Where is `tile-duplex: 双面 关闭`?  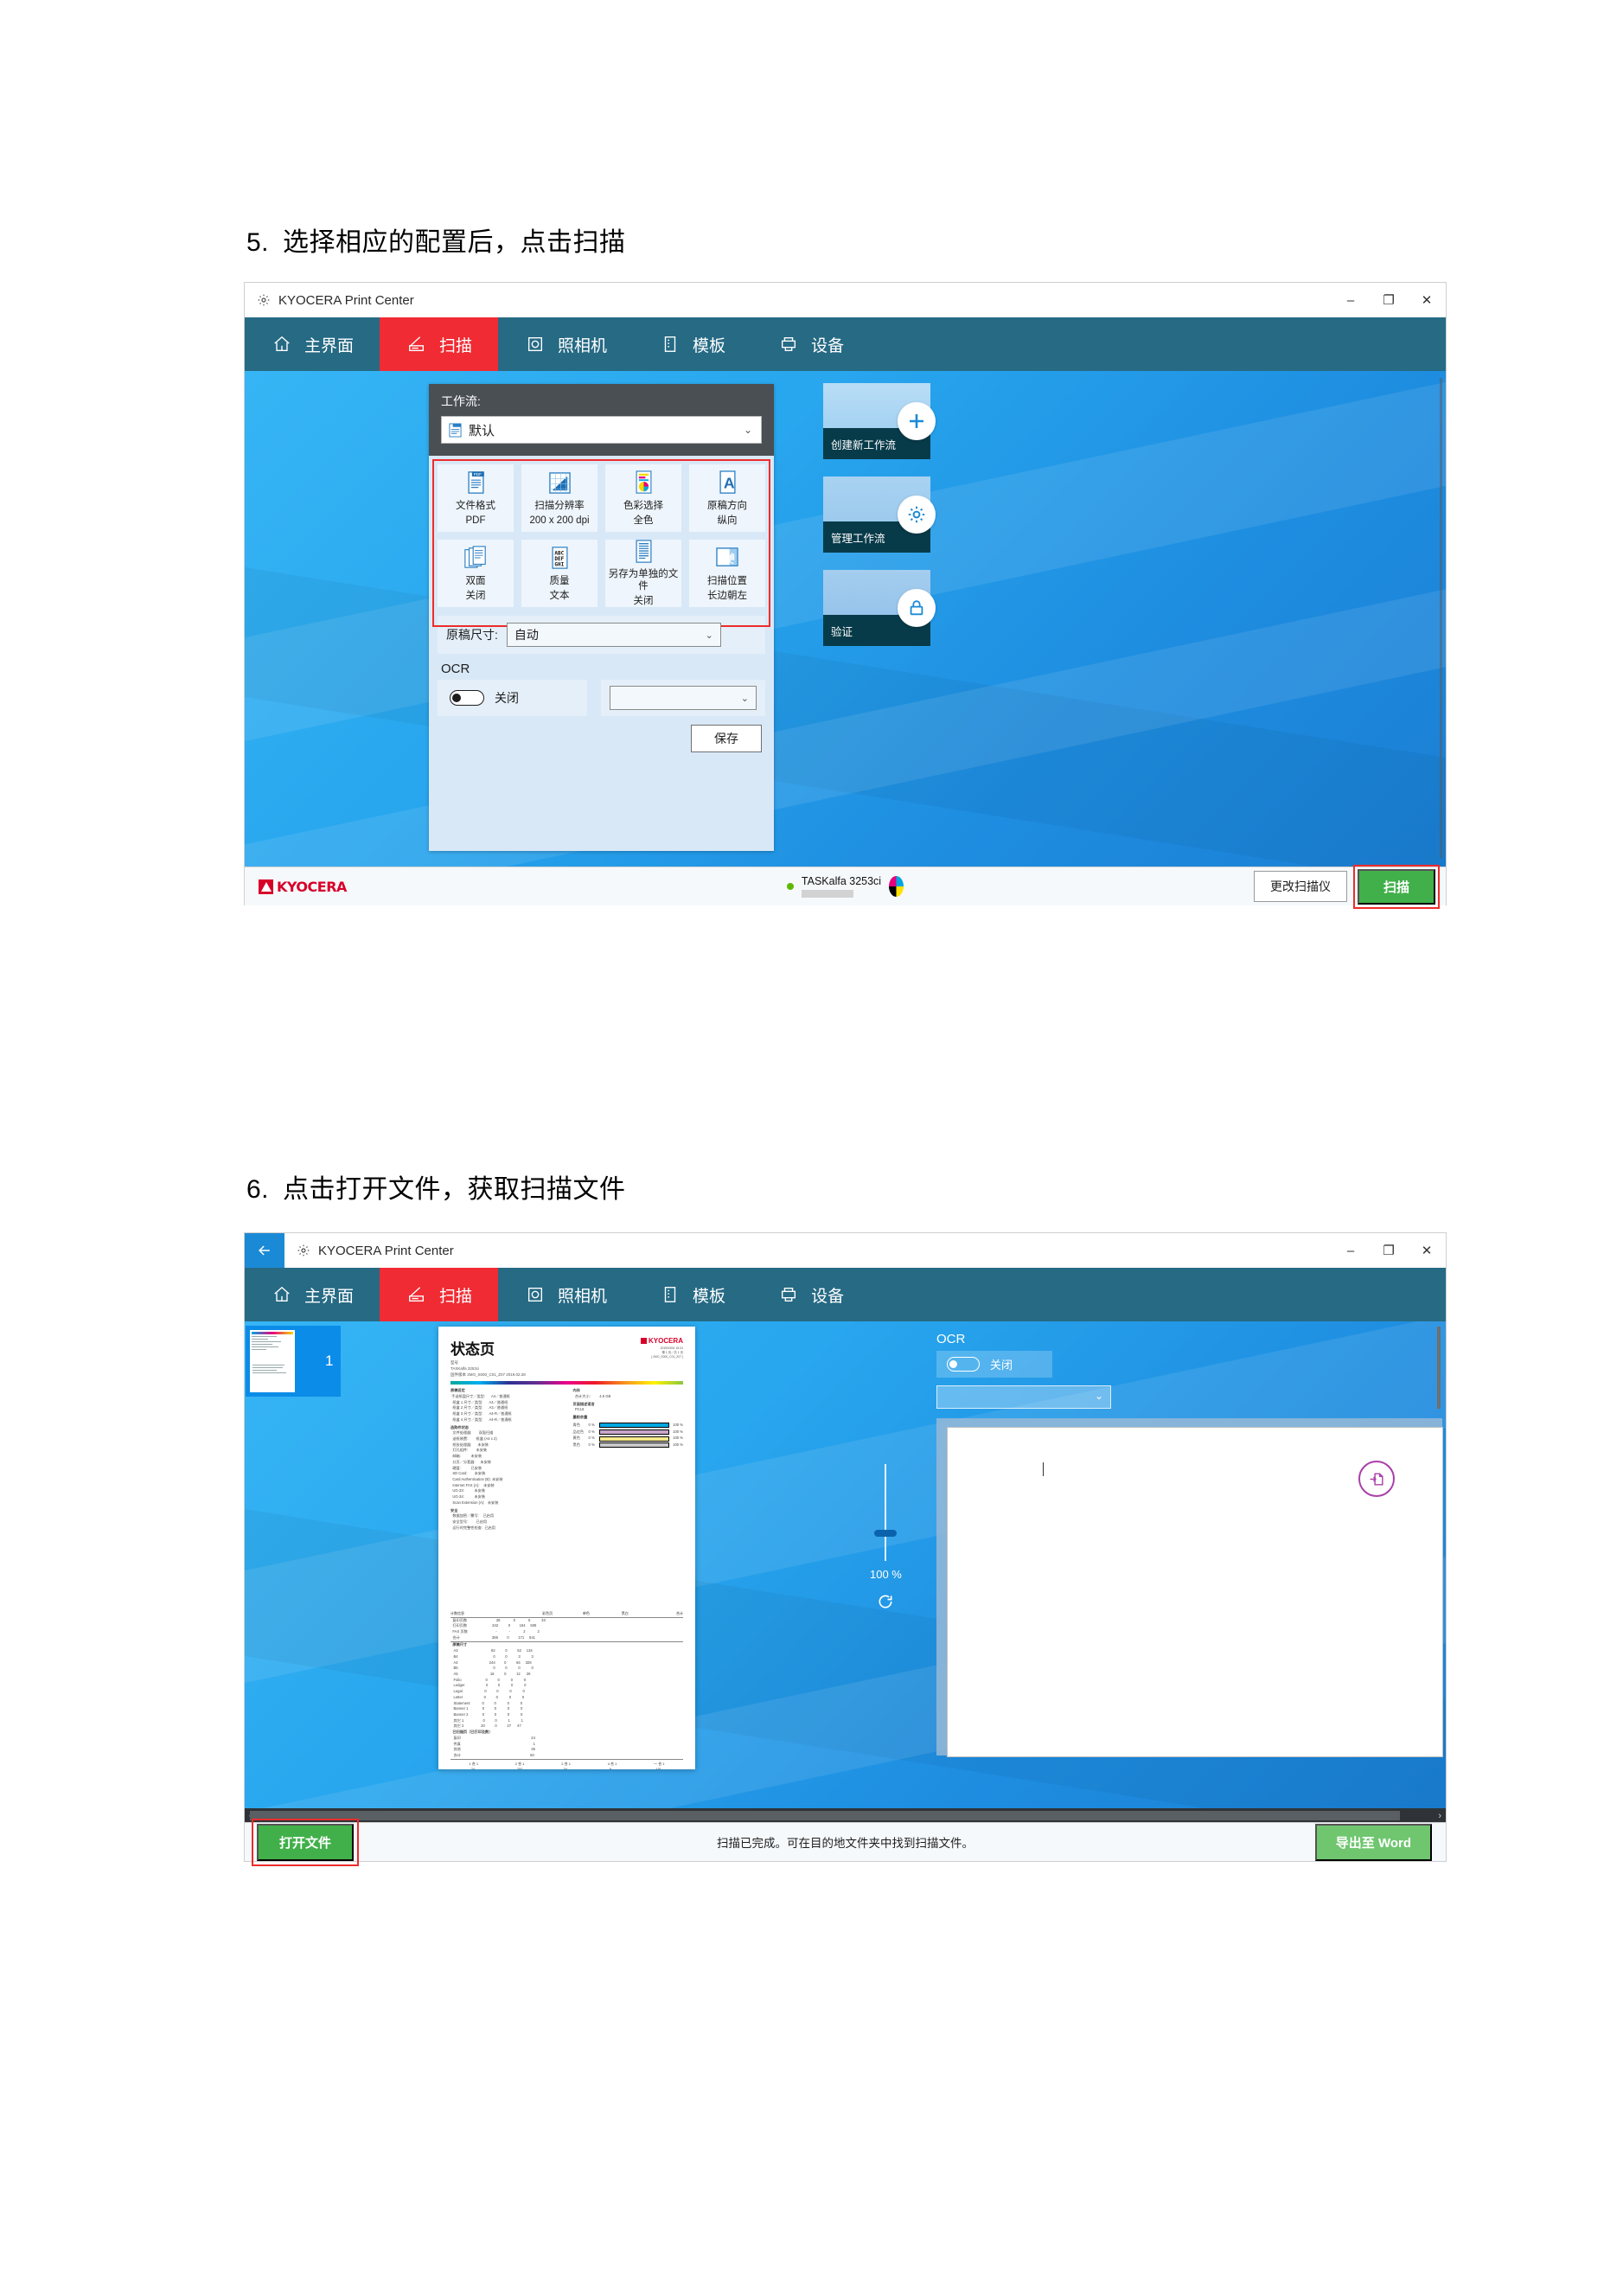 tile-duplex: 双面 关闭 is located at coordinates (476, 573).